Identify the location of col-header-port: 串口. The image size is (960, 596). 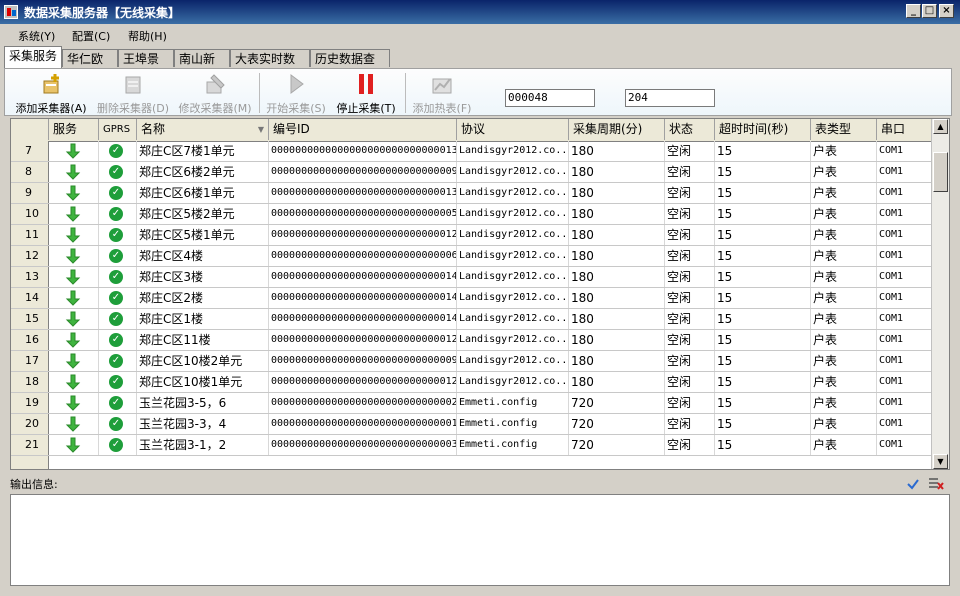
(905, 129).